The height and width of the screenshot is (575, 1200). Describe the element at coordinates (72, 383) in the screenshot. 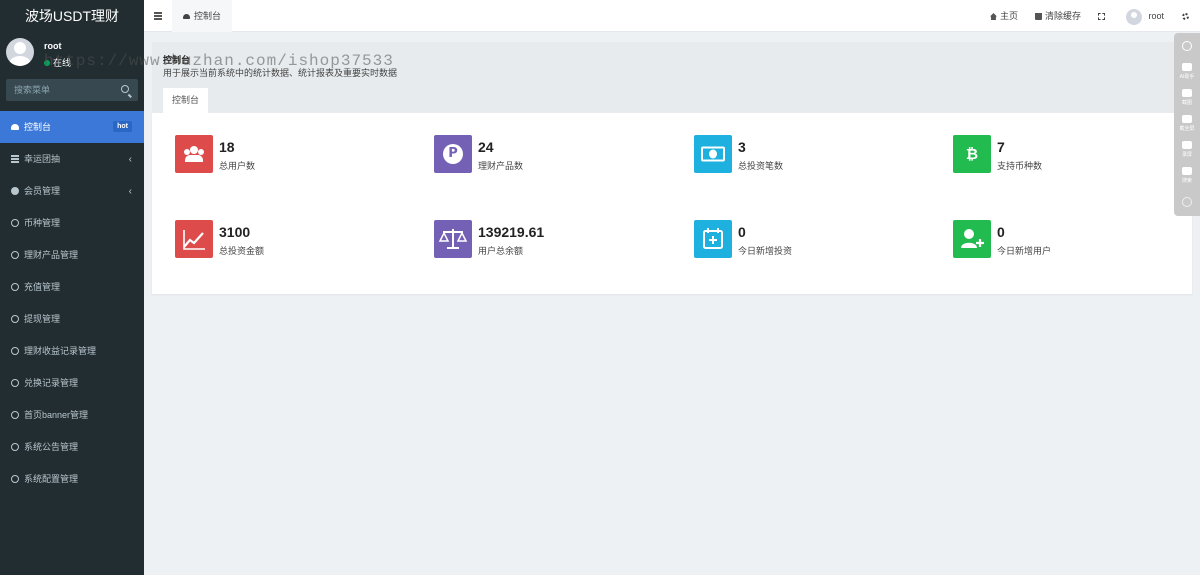

I see `sidebar-item-exchange: 兑换记录管理` at that location.